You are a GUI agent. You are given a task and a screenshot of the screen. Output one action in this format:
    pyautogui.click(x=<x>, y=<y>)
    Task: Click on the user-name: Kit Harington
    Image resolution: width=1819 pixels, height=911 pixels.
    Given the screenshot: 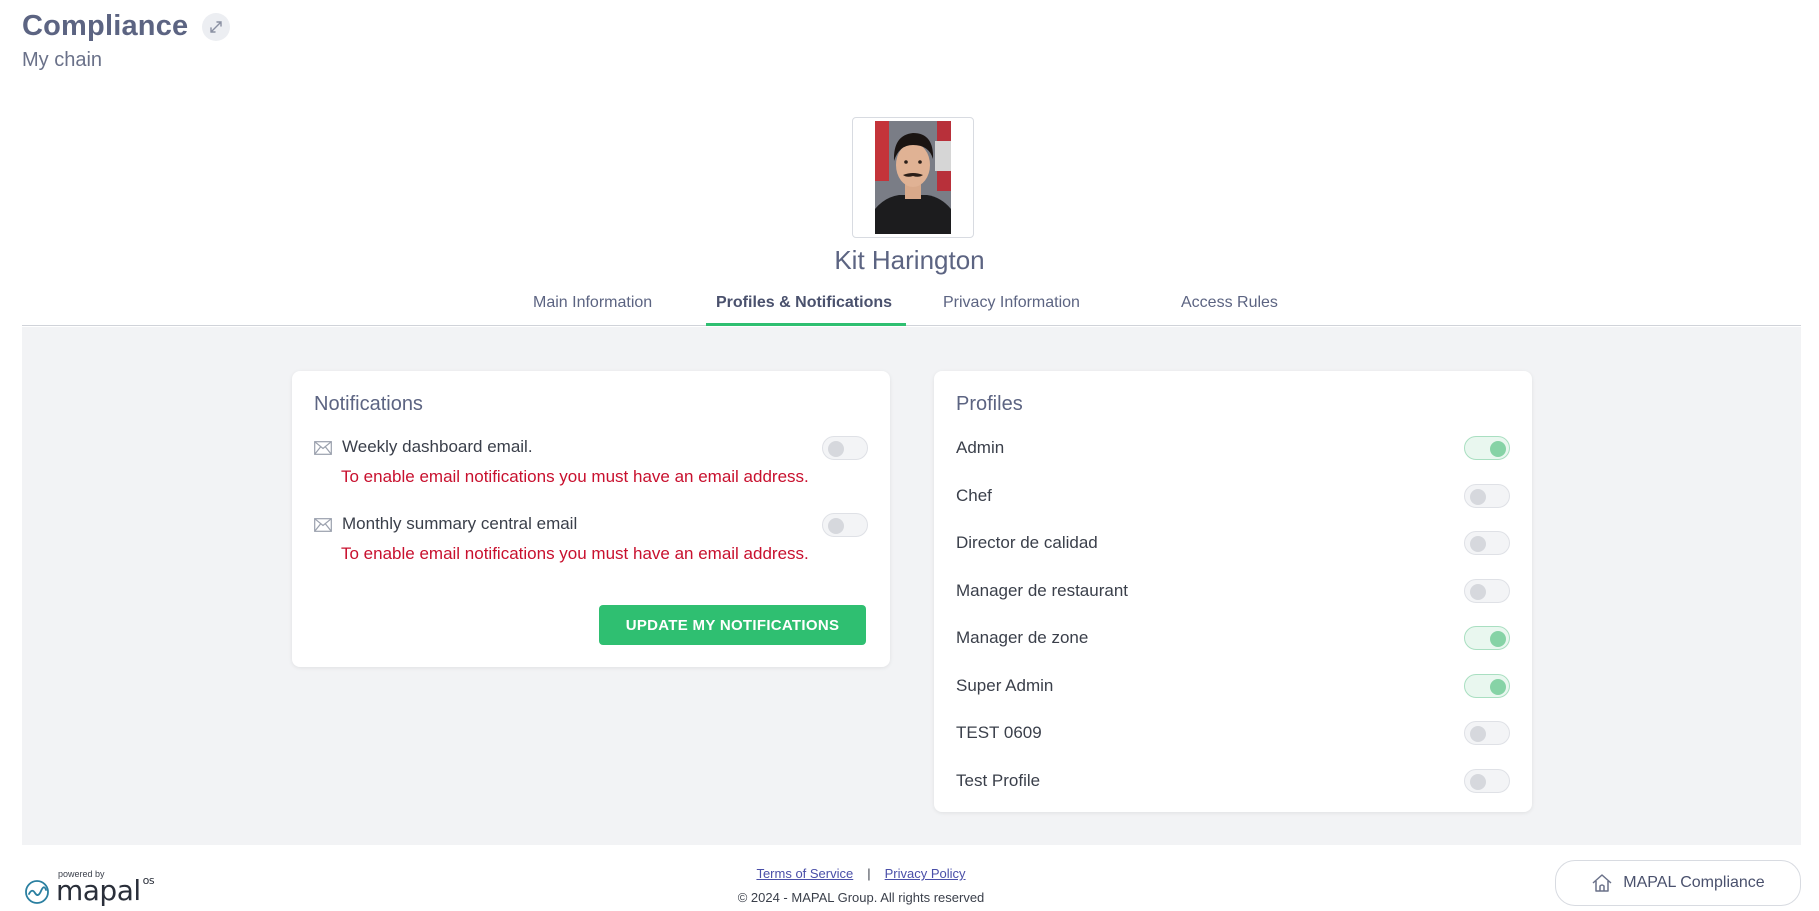 What is the action you would take?
    pyautogui.click(x=909, y=260)
    